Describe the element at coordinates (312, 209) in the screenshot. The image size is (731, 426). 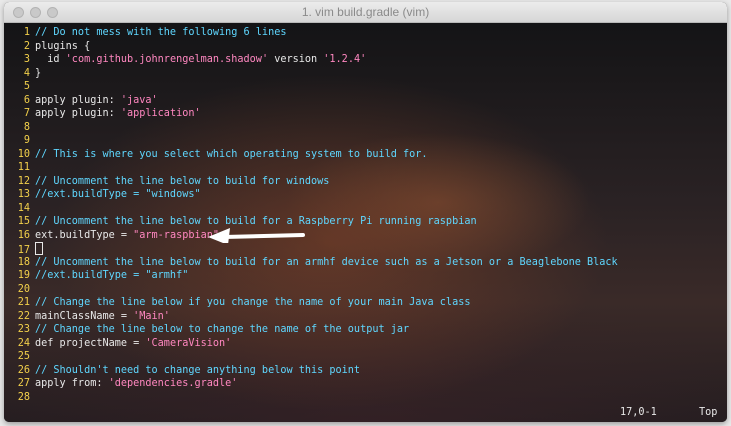
I see `code-line: 14` at that location.